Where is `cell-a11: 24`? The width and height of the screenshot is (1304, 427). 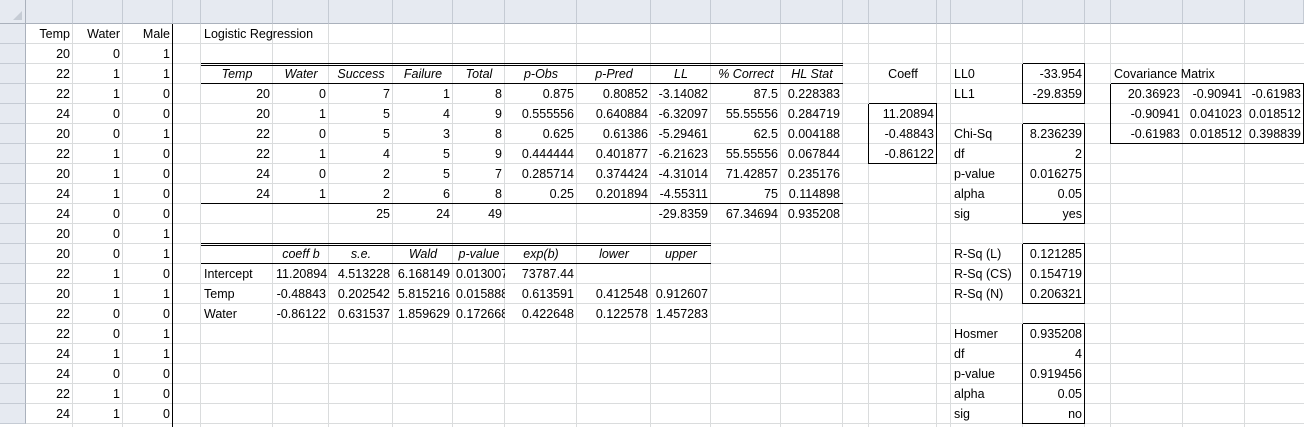 cell-a11: 24 is located at coordinates (49, 194).